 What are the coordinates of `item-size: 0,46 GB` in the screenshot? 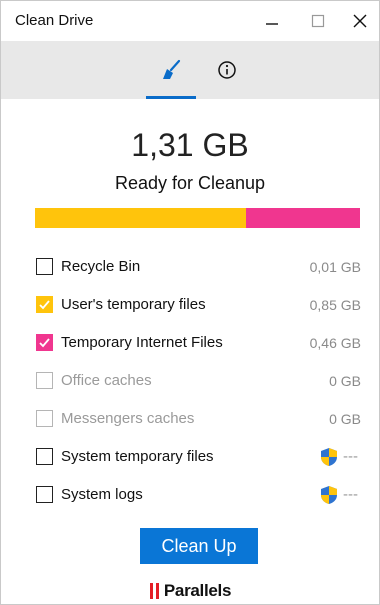 It's located at (335, 343).